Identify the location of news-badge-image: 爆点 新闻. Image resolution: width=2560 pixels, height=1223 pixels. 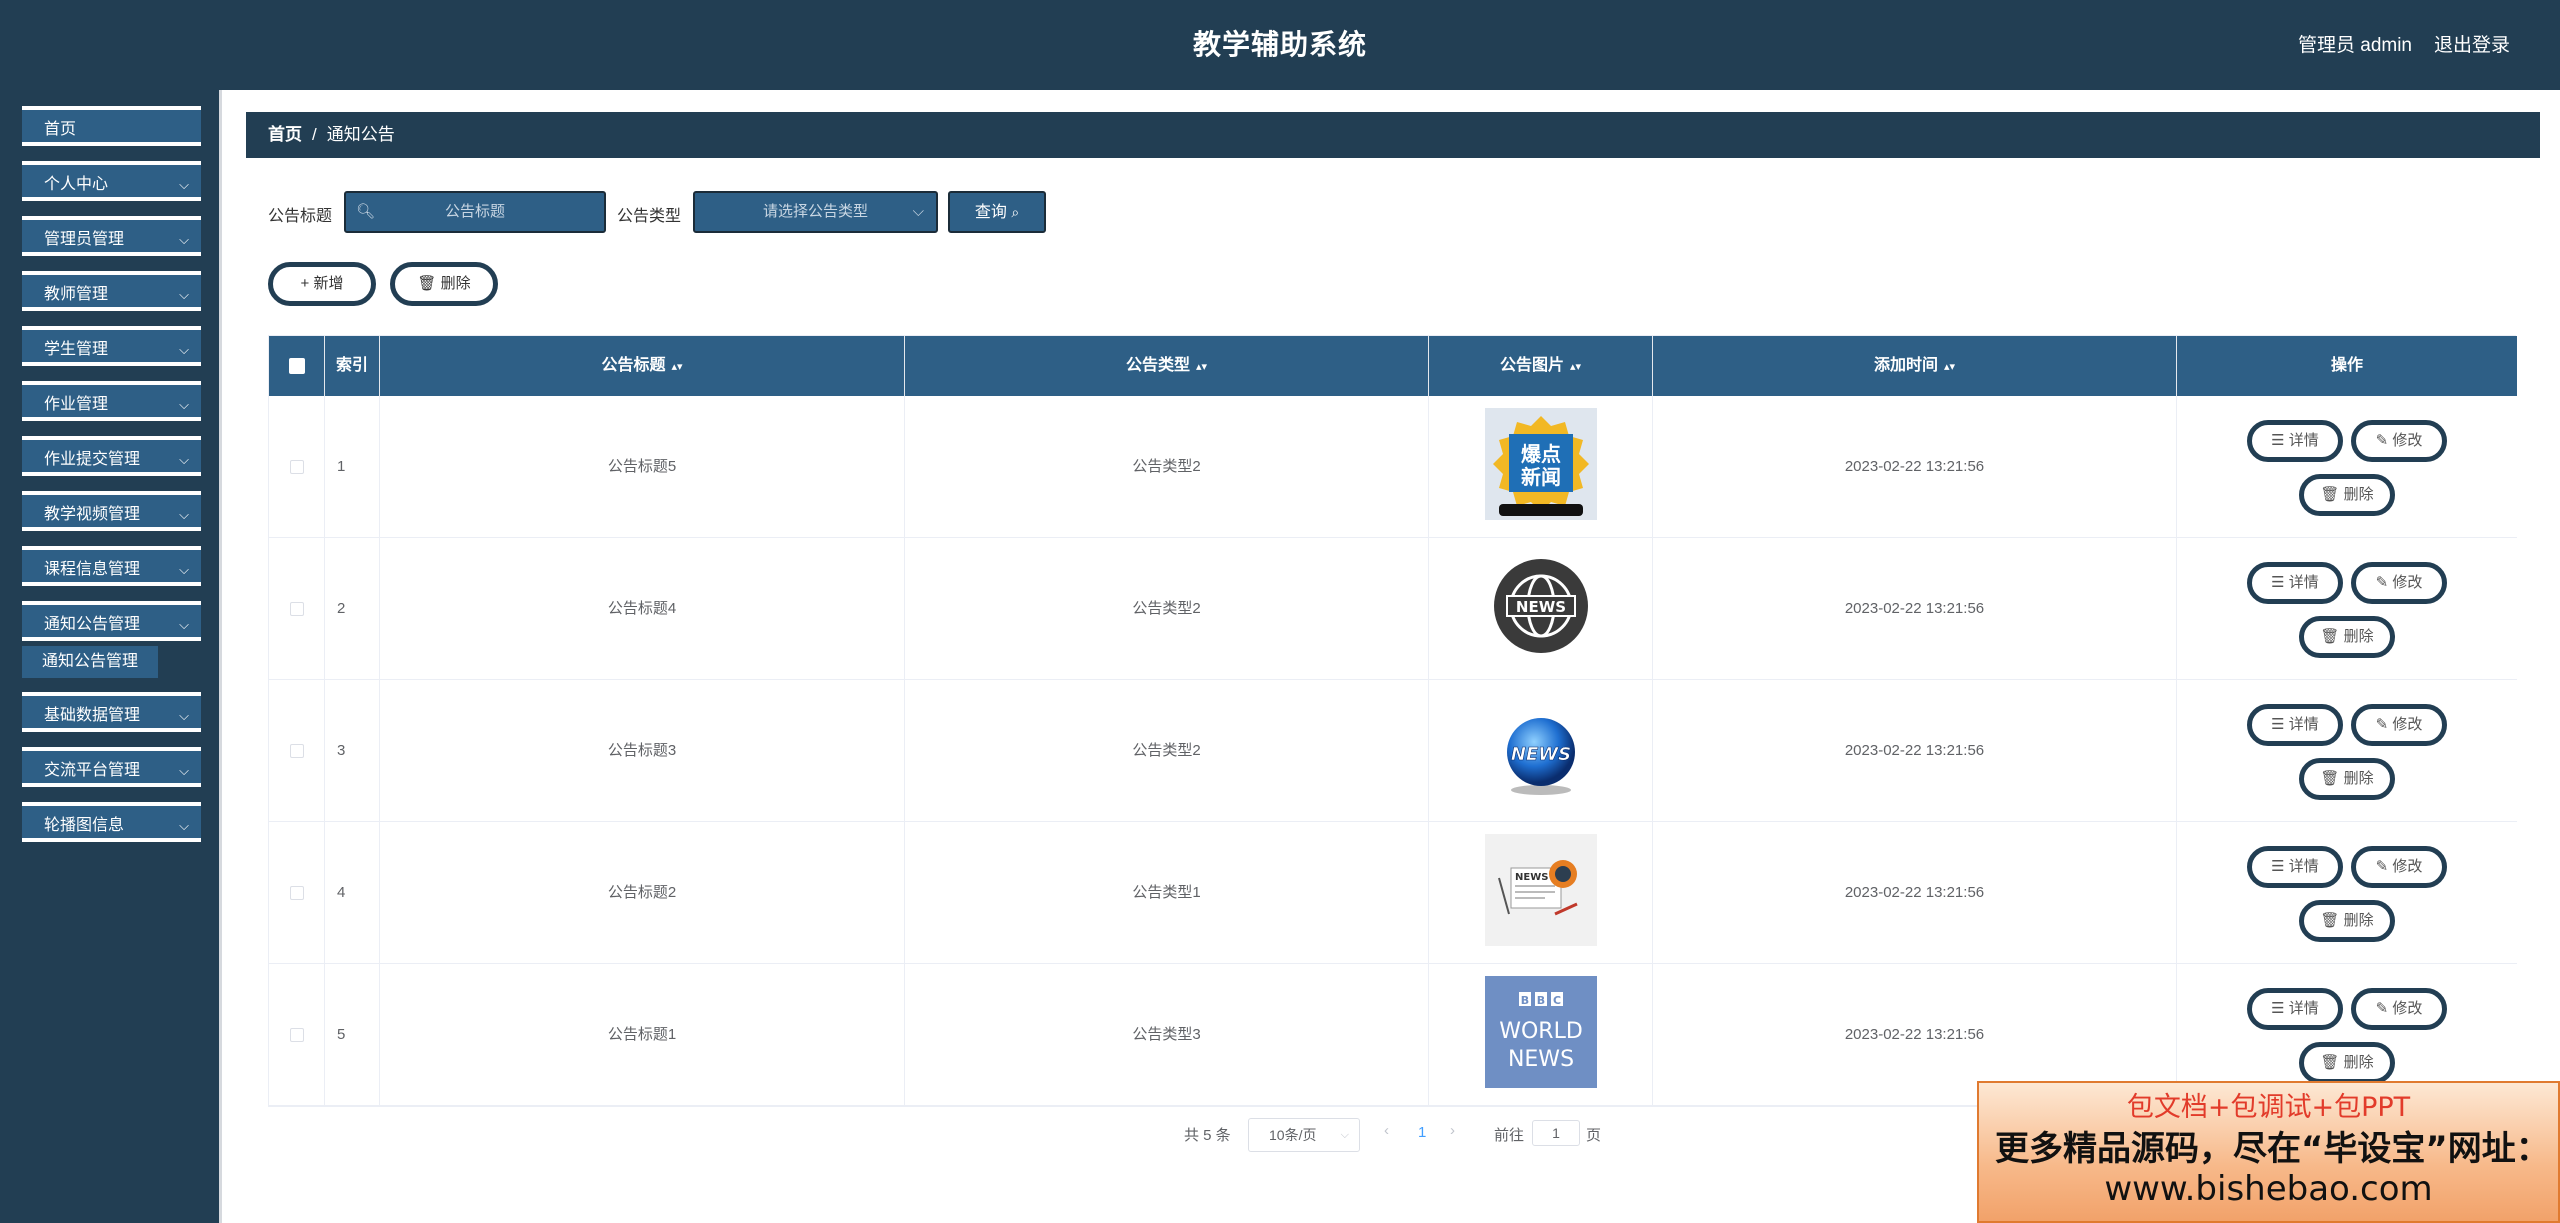
(1541, 464).